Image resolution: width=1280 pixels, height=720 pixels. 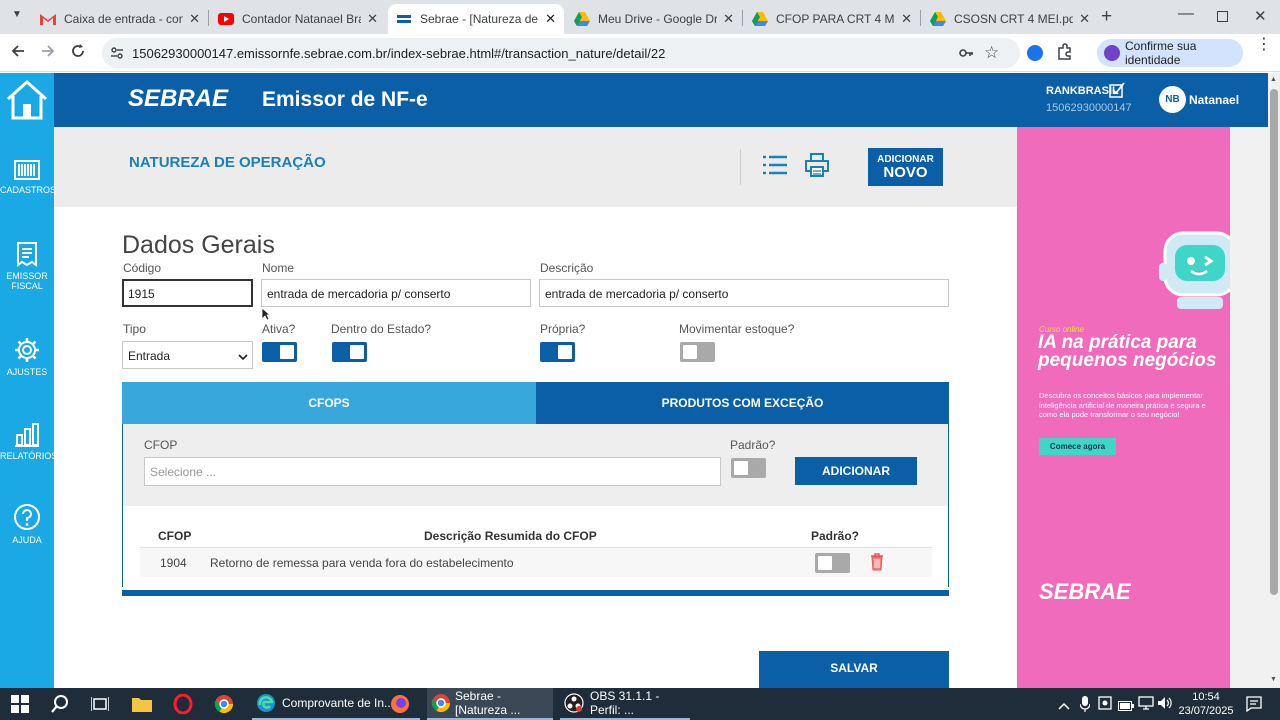 What do you see at coordinates (78, 53) in the screenshot?
I see `reload-icon` at bounding box center [78, 53].